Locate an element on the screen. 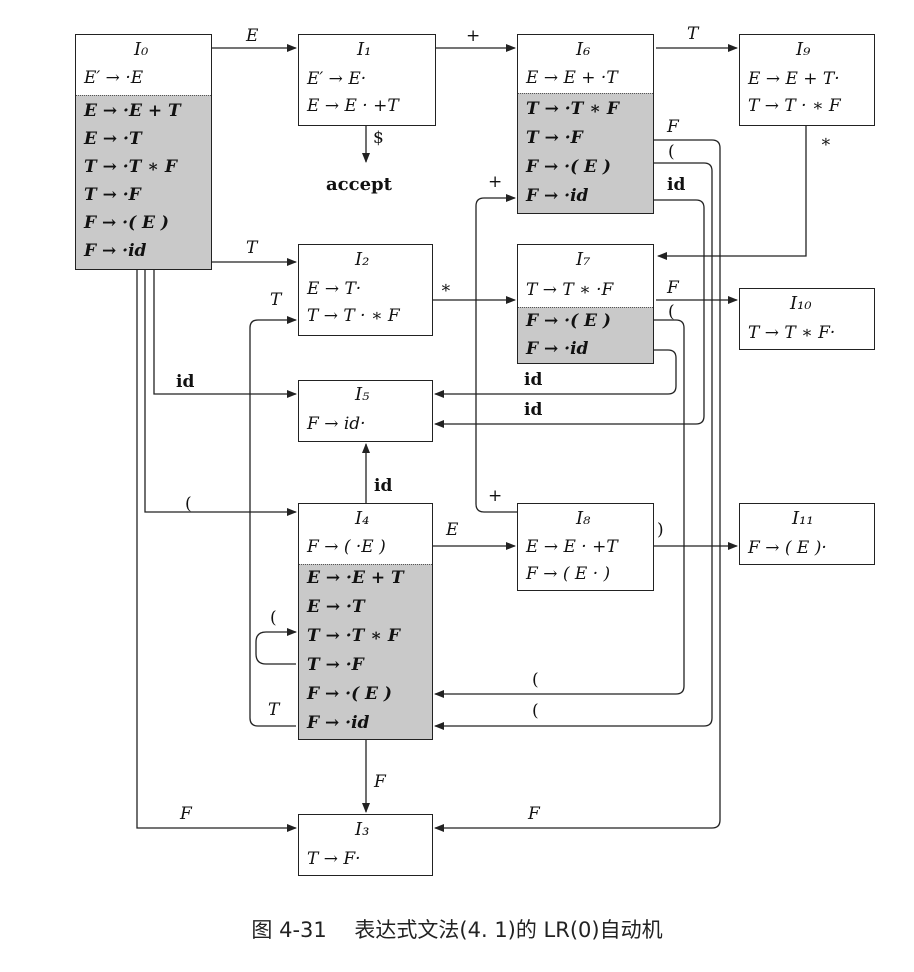 This screenshot has height=972, width=914. kernel-item: T → T ∗ F· is located at coordinates (792, 333).